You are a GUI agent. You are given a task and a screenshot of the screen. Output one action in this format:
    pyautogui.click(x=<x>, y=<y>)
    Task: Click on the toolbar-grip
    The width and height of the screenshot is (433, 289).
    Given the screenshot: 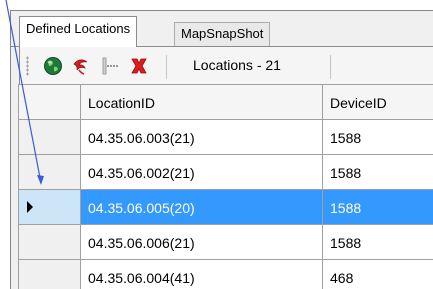 What is the action you would take?
    pyautogui.click(x=27, y=66)
    